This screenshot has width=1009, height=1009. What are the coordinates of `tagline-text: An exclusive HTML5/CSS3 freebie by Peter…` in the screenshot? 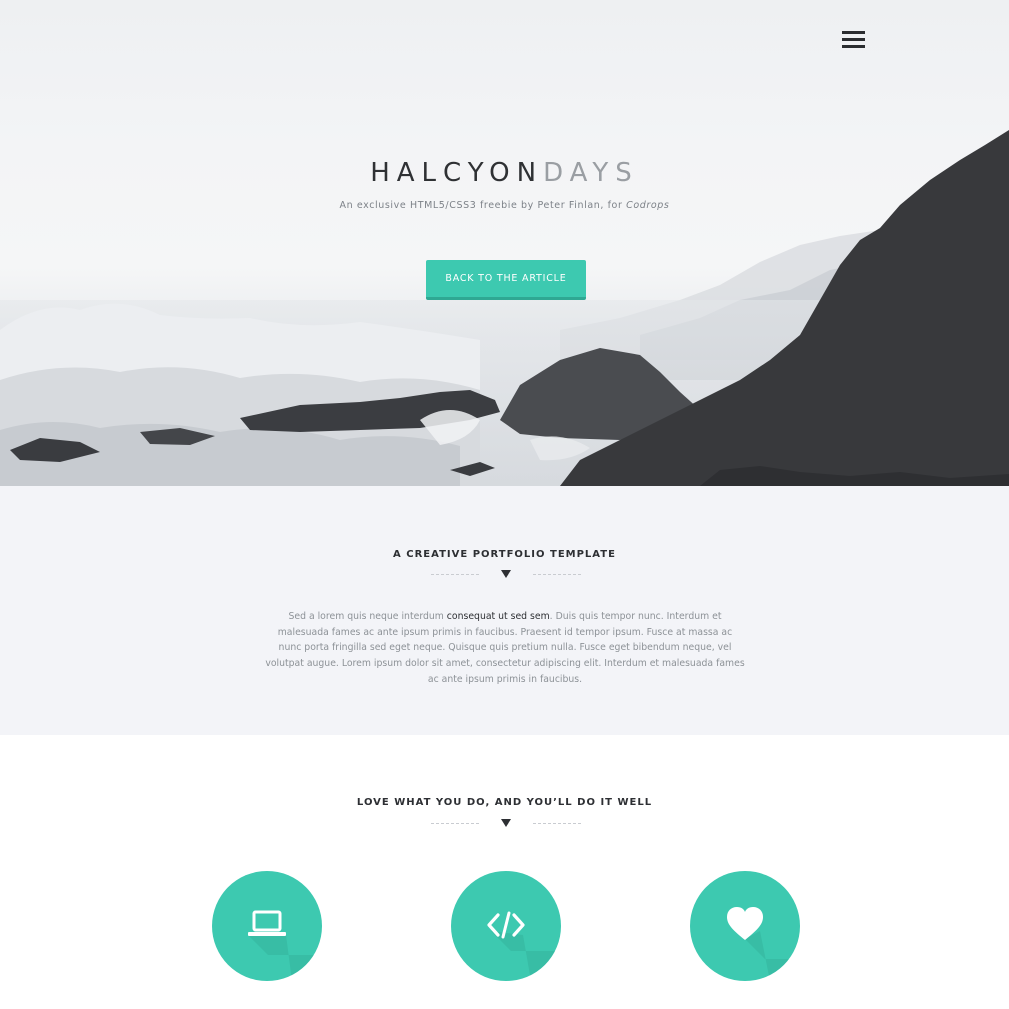 It's located at (481, 205).